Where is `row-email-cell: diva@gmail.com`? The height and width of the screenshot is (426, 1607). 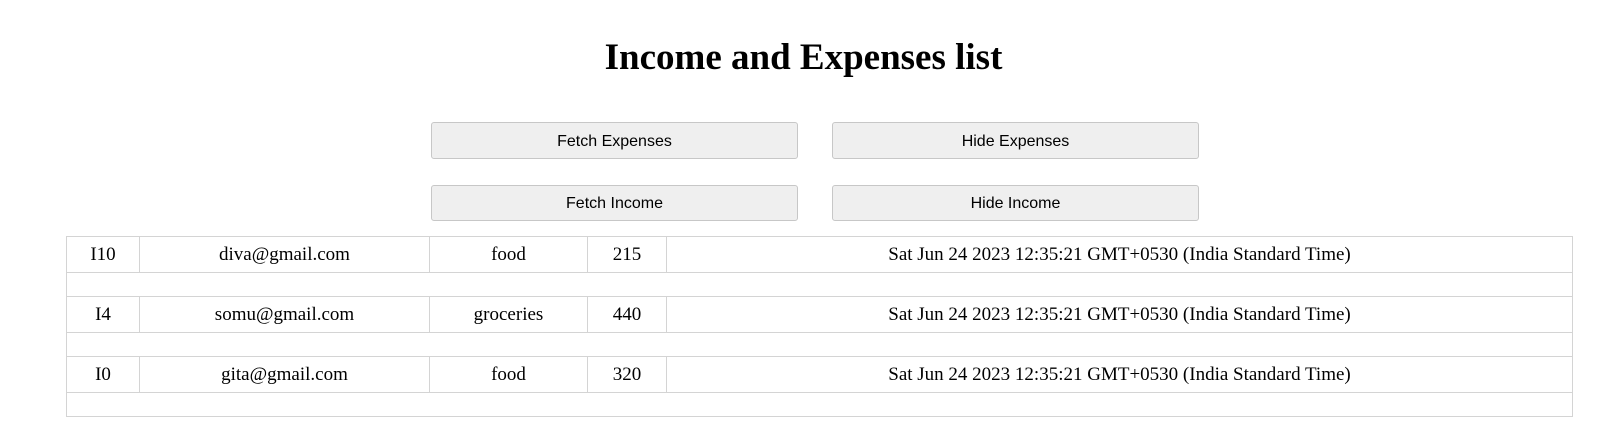
row-email-cell: diva@gmail.com is located at coordinates (284, 254).